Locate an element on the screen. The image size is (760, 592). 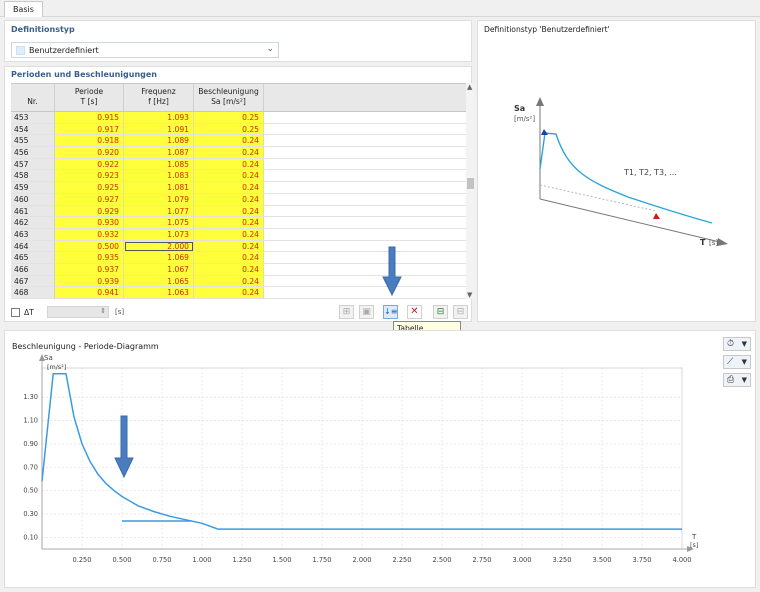
frequency-cell: 1.075 is located at coordinates (159, 223).